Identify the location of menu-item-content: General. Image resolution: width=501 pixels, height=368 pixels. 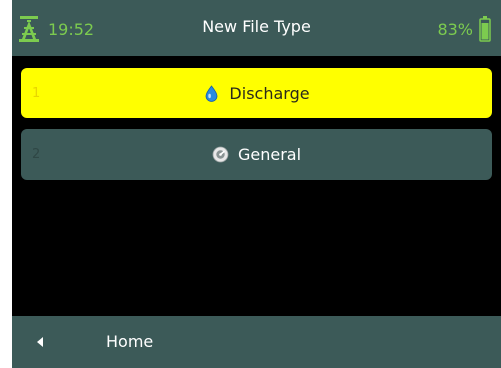
(256, 154).